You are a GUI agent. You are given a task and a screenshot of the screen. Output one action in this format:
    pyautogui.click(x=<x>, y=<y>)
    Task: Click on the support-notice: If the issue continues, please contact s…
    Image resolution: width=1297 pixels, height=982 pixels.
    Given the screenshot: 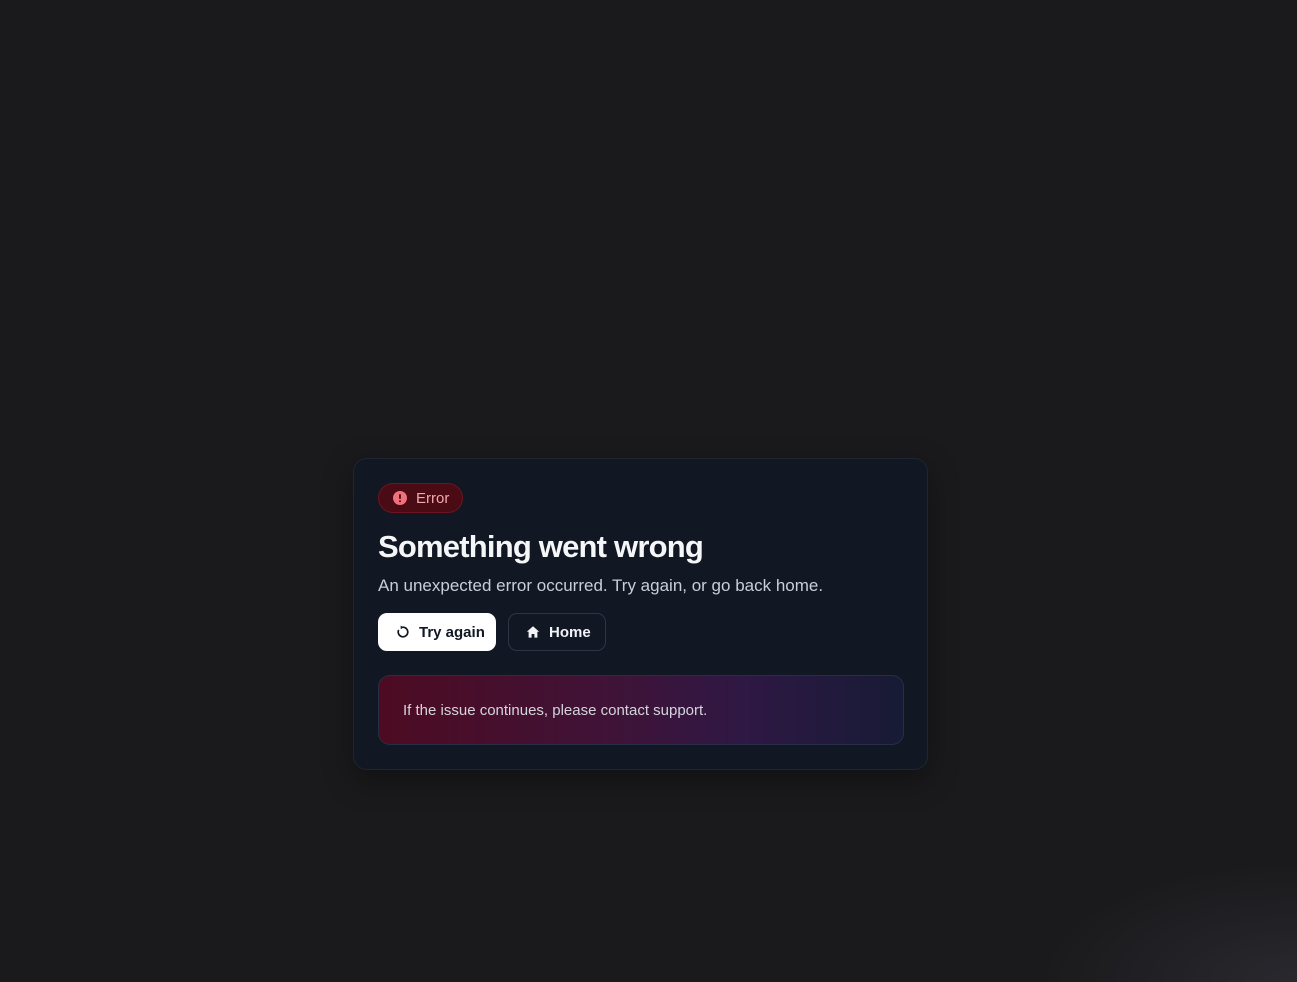 What is the action you would take?
    pyautogui.click(x=641, y=710)
    